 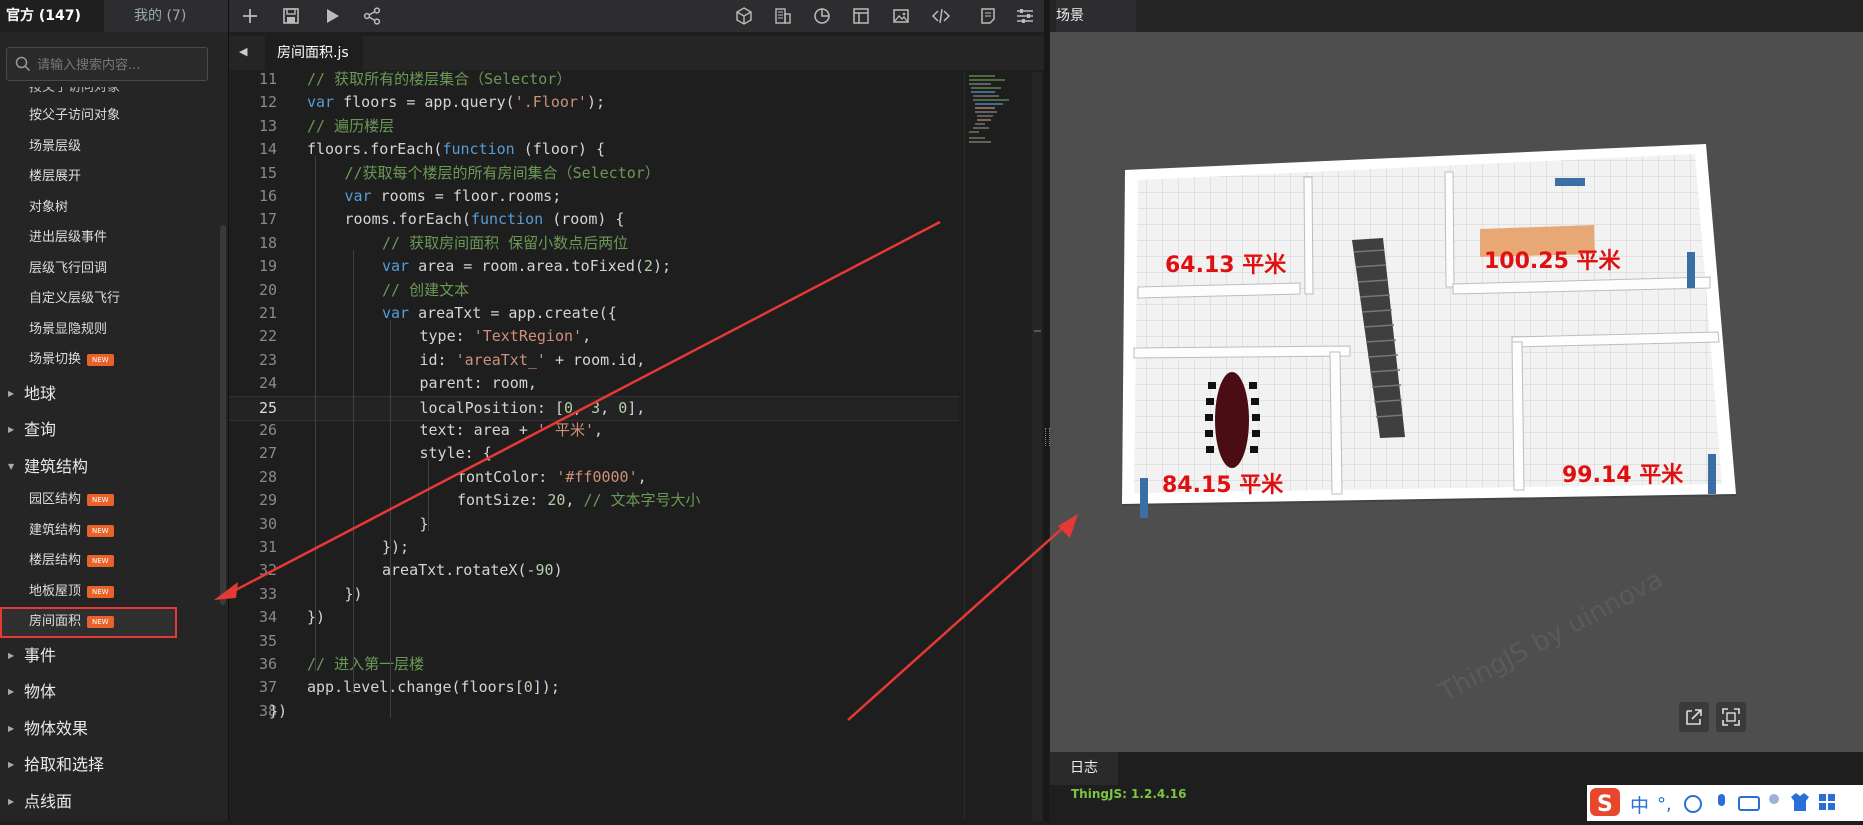 I want to click on panel-splitter, so click(x=1047, y=410).